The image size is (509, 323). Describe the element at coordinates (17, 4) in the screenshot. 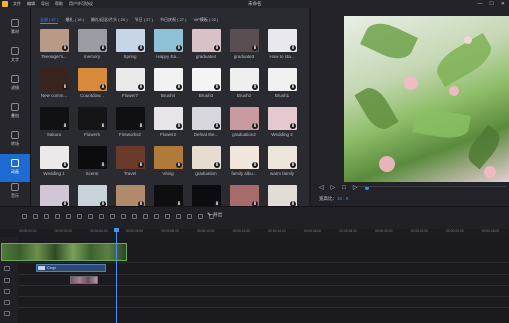

I see `menu-item: 文件` at that location.